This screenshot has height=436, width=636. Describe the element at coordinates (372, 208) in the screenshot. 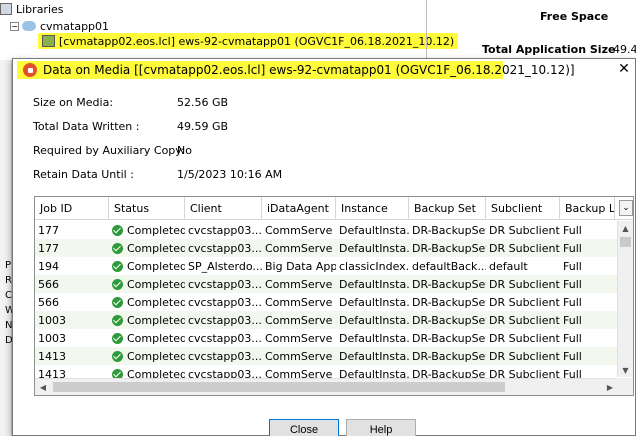

I see `column-header: Instance` at that location.